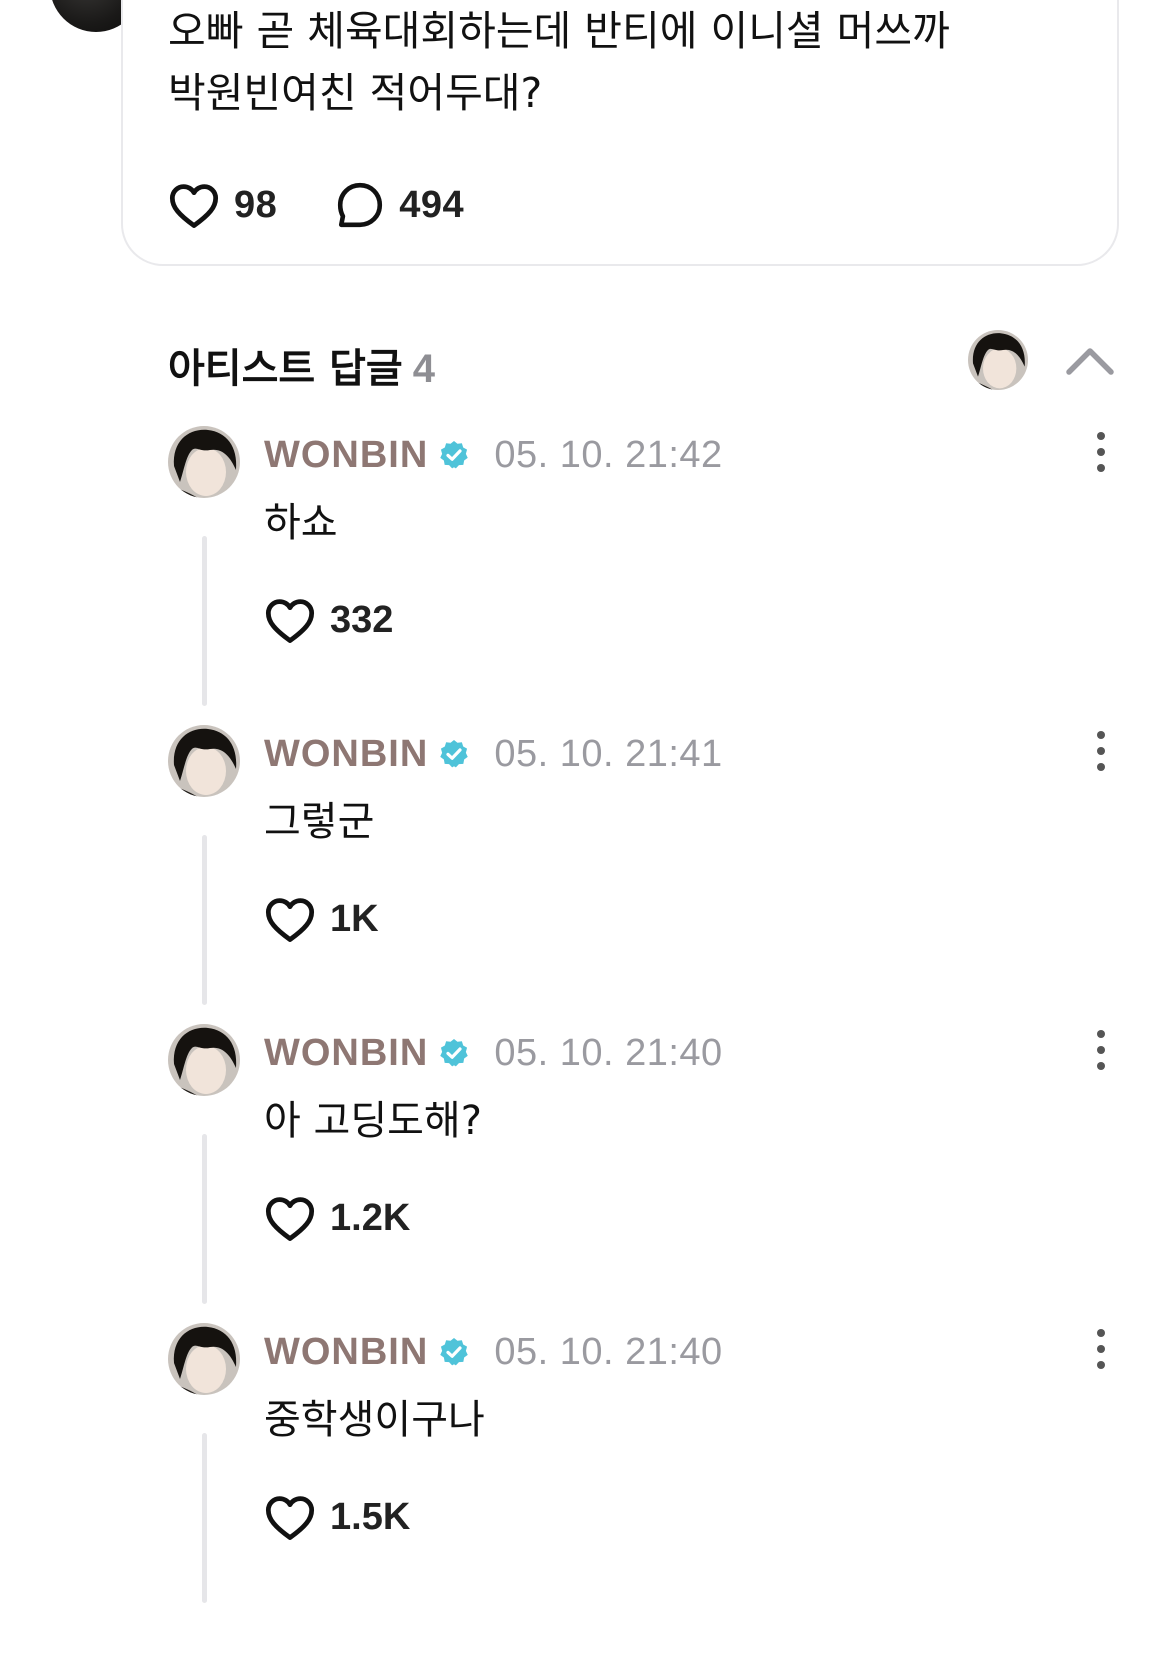  What do you see at coordinates (319, 822) in the screenshot?
I see `reply-text: 그렇군` at bounding box center [319, 822].